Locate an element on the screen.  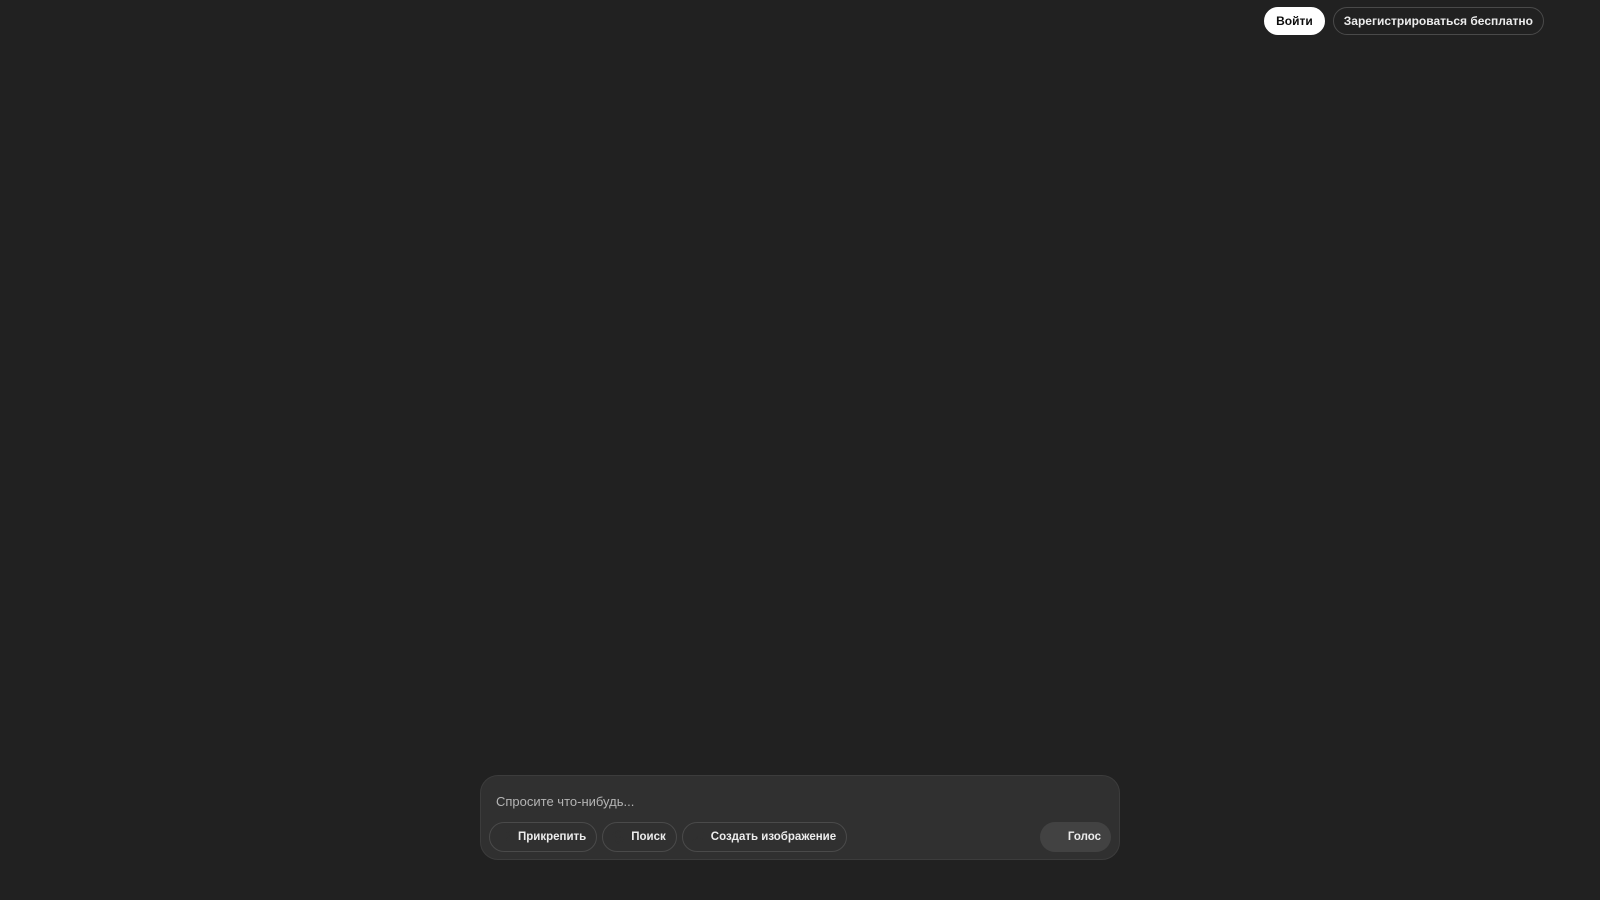
voice-label: Голос is located at coordinates (1084, 837).